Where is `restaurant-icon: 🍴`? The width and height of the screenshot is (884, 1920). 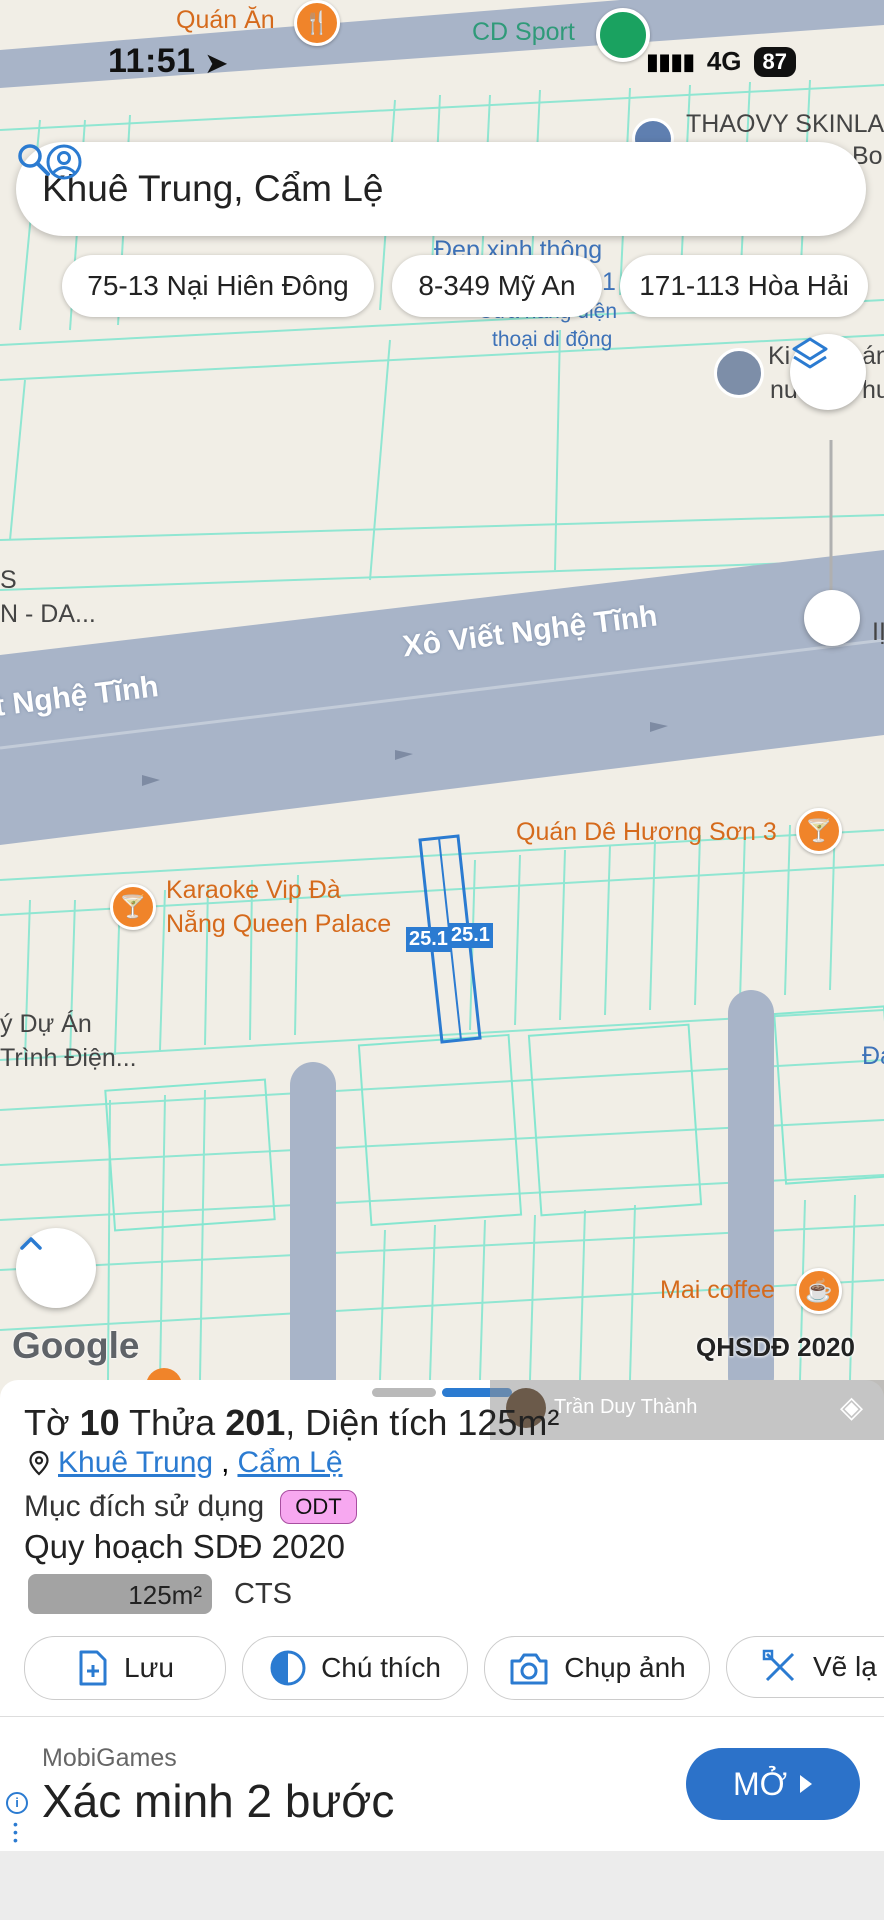 restaurant-icon: 🍴 is located at coordinates (317, 23).